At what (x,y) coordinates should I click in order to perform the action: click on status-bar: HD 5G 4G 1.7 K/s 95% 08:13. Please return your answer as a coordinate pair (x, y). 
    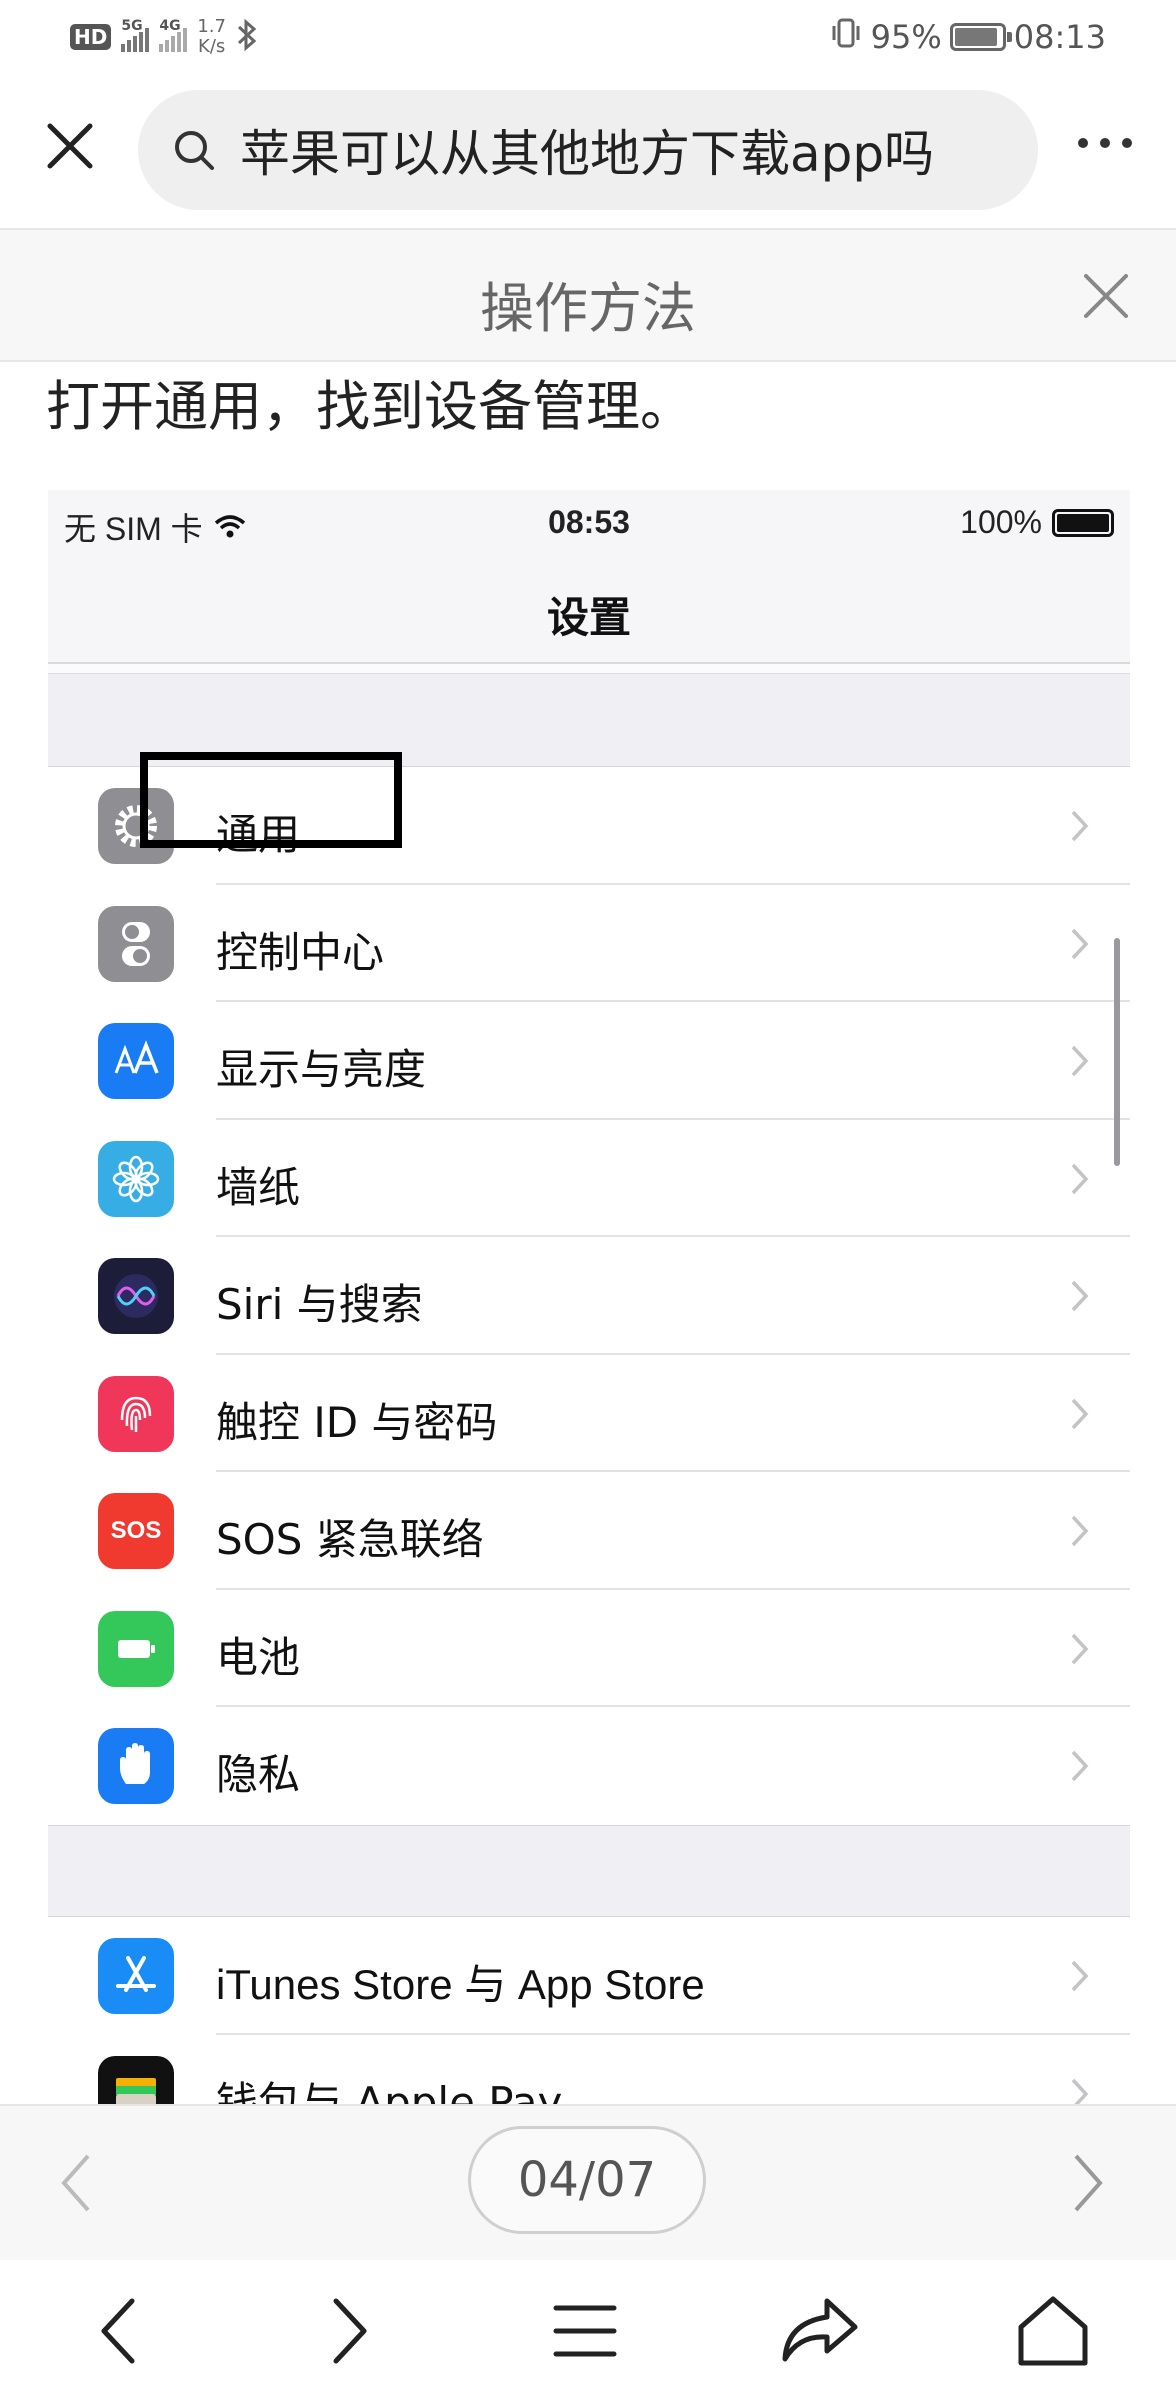
    Looking at the image, I should click on (588, 39).